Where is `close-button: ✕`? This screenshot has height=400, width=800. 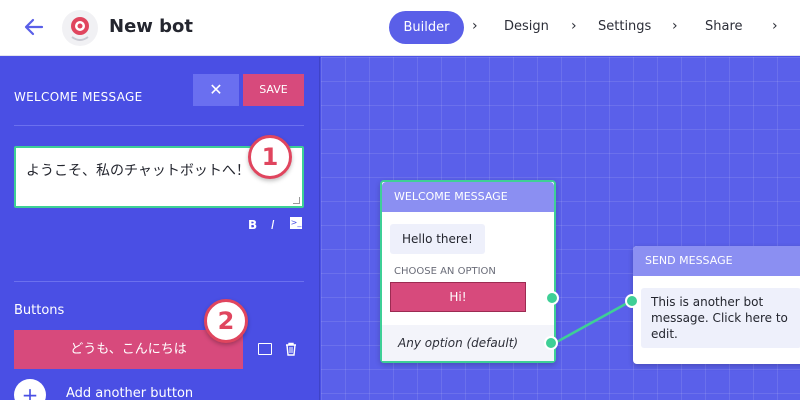 close-button: ✕ is located at coordinates (216, 90).